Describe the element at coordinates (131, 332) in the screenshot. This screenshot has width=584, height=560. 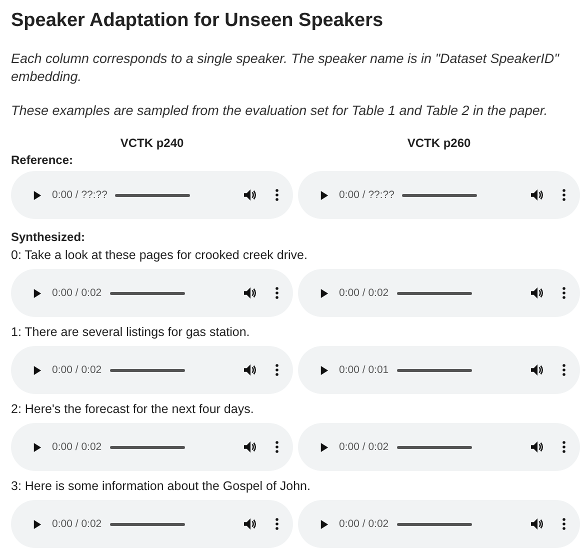
I see `sentence-text: 1: There are several listings for gas station.` at that location.